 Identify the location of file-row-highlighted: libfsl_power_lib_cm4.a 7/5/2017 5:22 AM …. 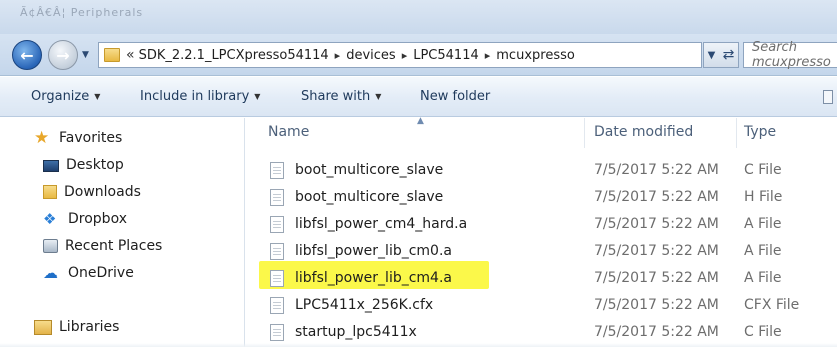
(551, 278).